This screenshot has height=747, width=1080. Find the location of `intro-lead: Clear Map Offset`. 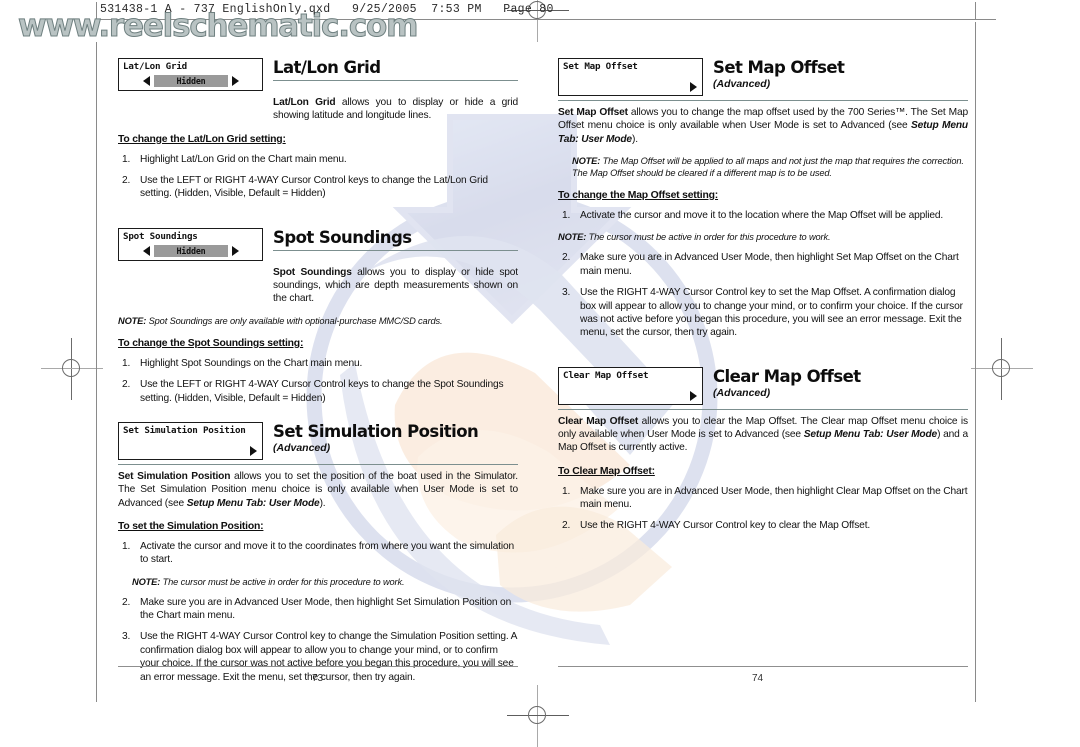

intro-lead: Clear Map Offset is located at coordinates (598, 421).